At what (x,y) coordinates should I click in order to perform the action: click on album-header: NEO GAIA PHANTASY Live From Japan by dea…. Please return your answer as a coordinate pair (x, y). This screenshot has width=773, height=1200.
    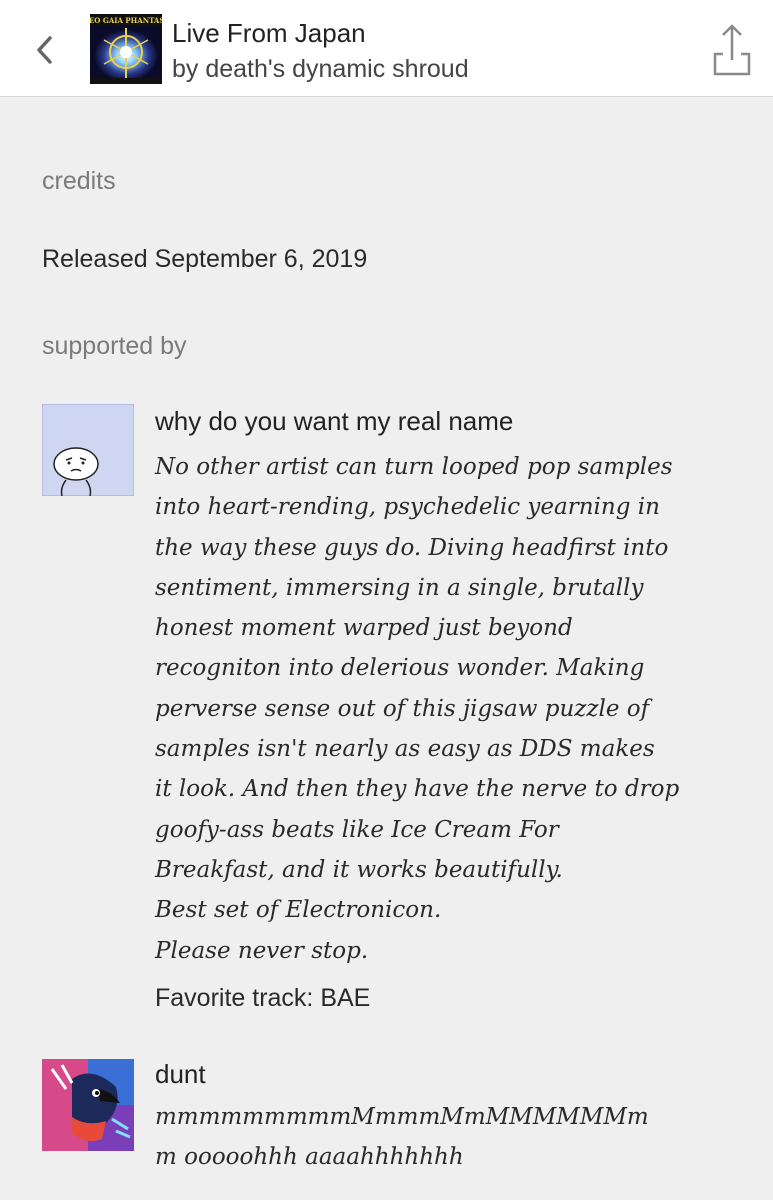
    Looking at the image, I should click on (386, 48).